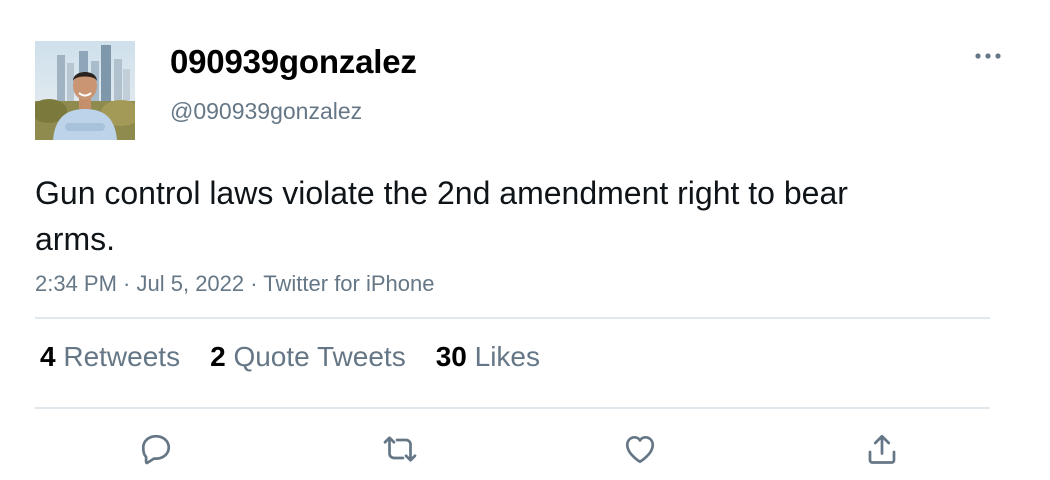 The width and height of the screenshot is (1050, 480). Describe the element at coordinates (76, 283) in the screenshot. I see `tweet-time: 2:34 PM` at that location.